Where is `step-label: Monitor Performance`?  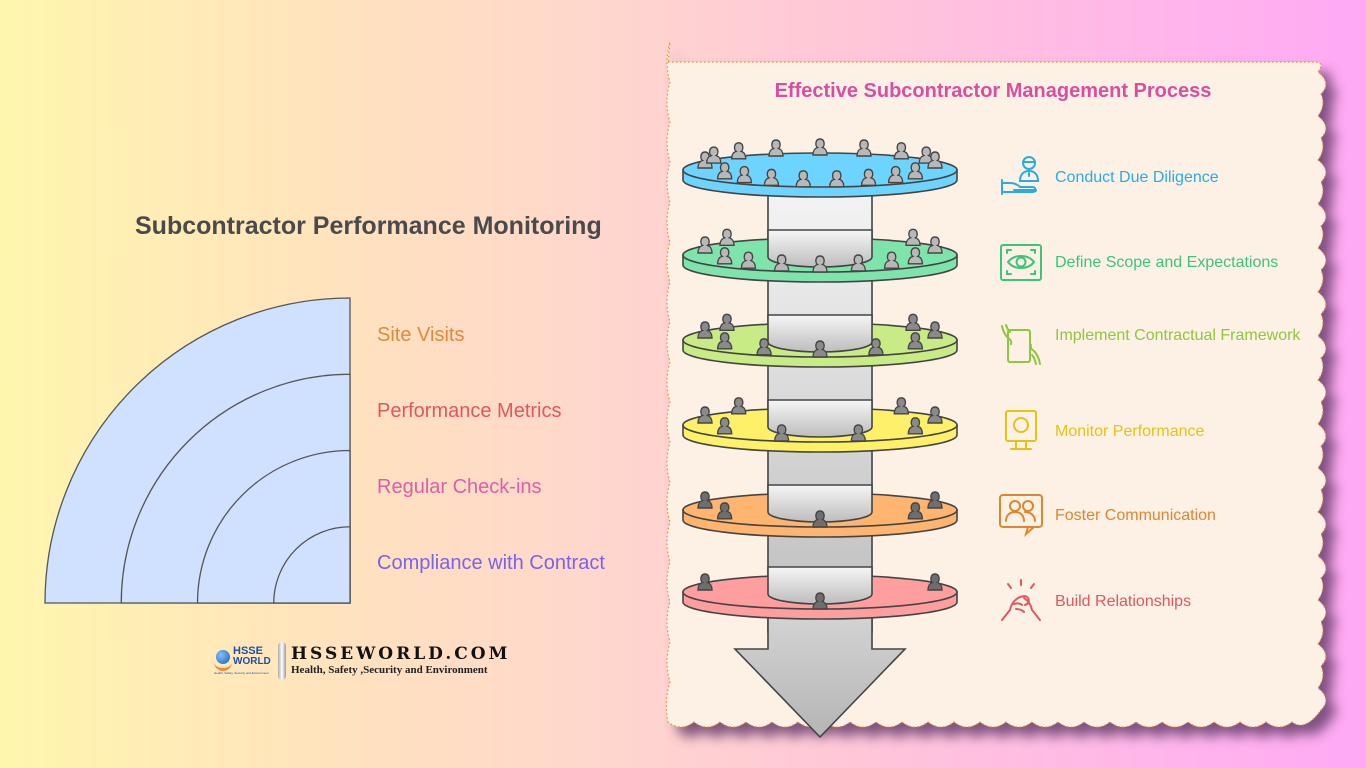 step-label: Monitor Performance is located at coordinates (1130, 431).